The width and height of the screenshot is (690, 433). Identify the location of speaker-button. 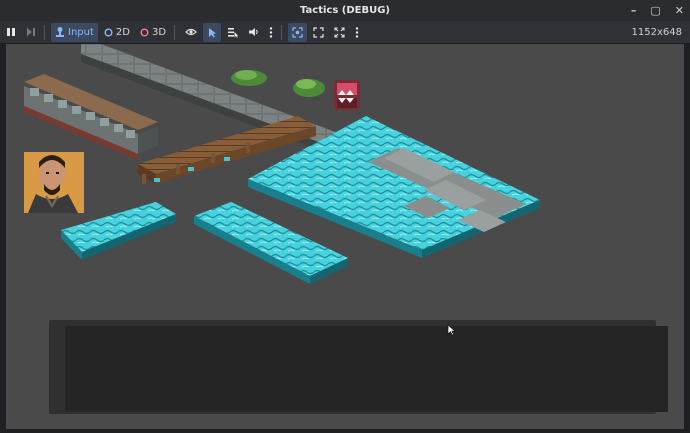
(253, 32).